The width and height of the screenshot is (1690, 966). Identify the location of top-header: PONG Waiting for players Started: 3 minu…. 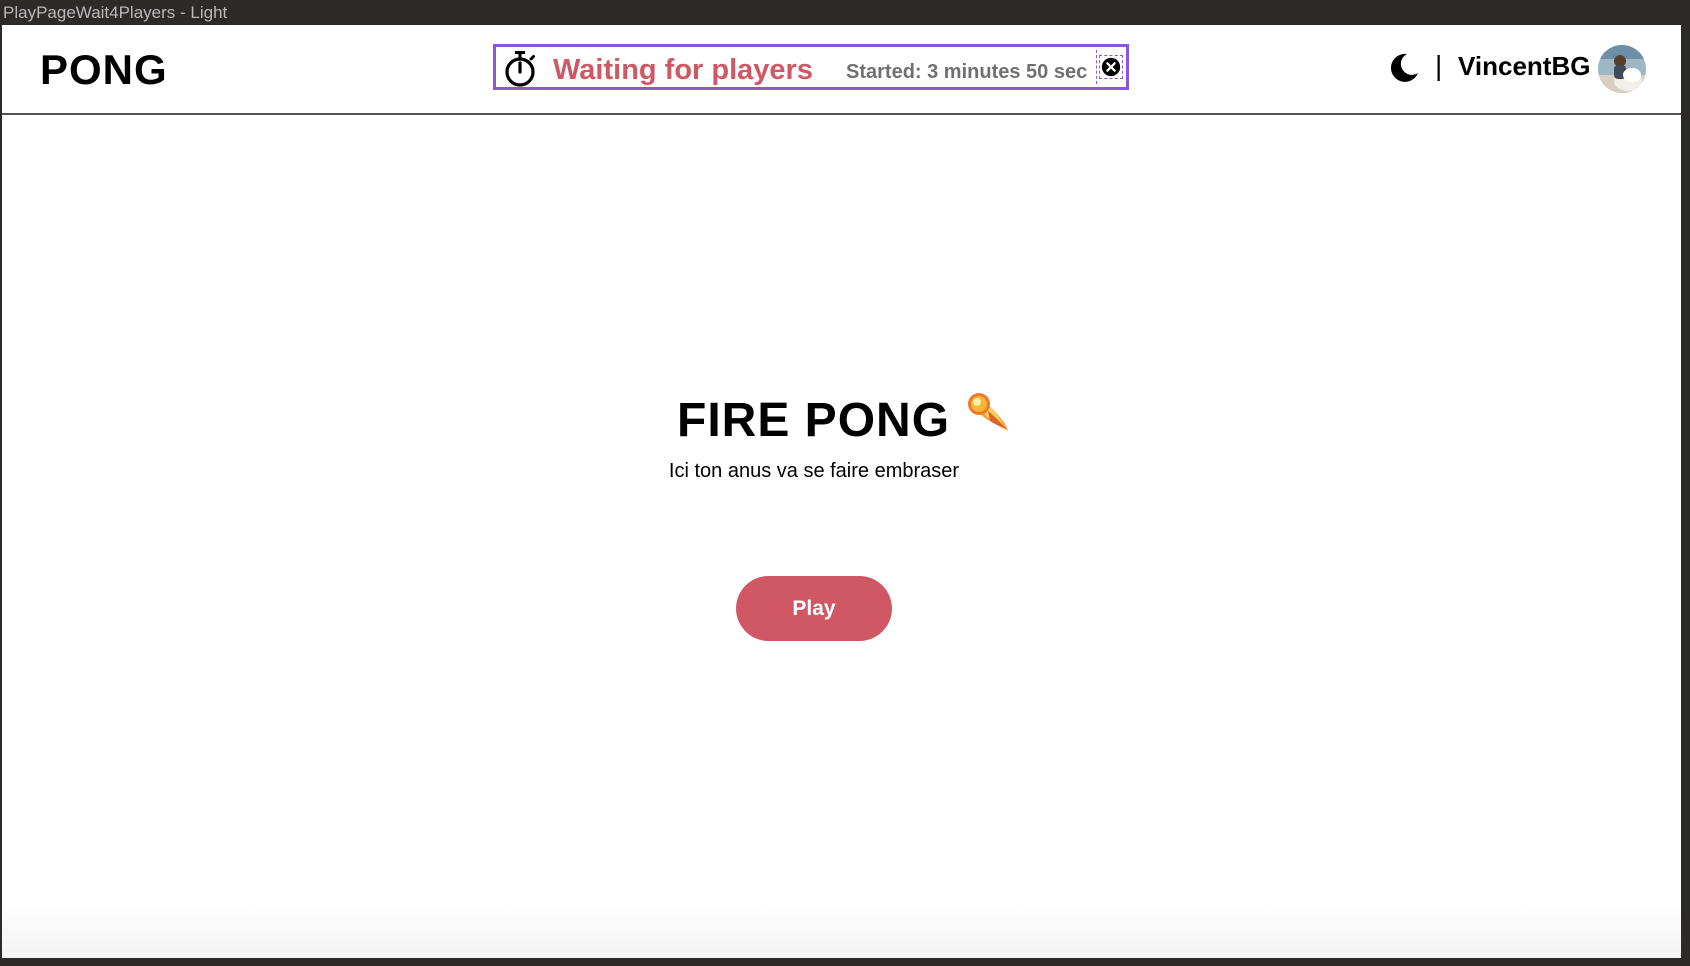
(841, 70).